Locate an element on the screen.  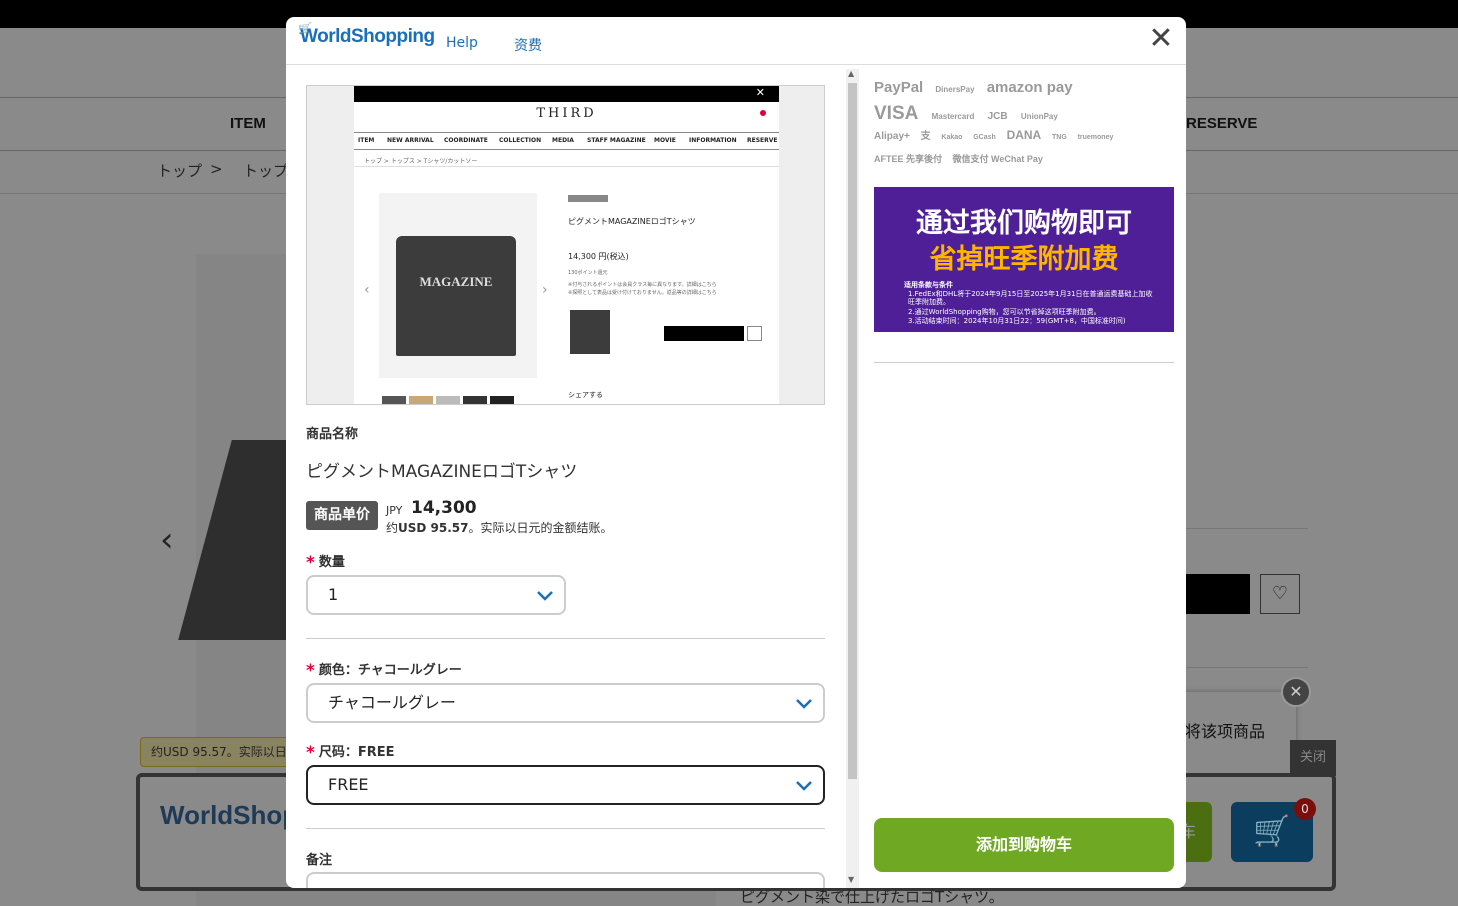
mastercard-logo: Mastercard is located at coordinates (953, 116).